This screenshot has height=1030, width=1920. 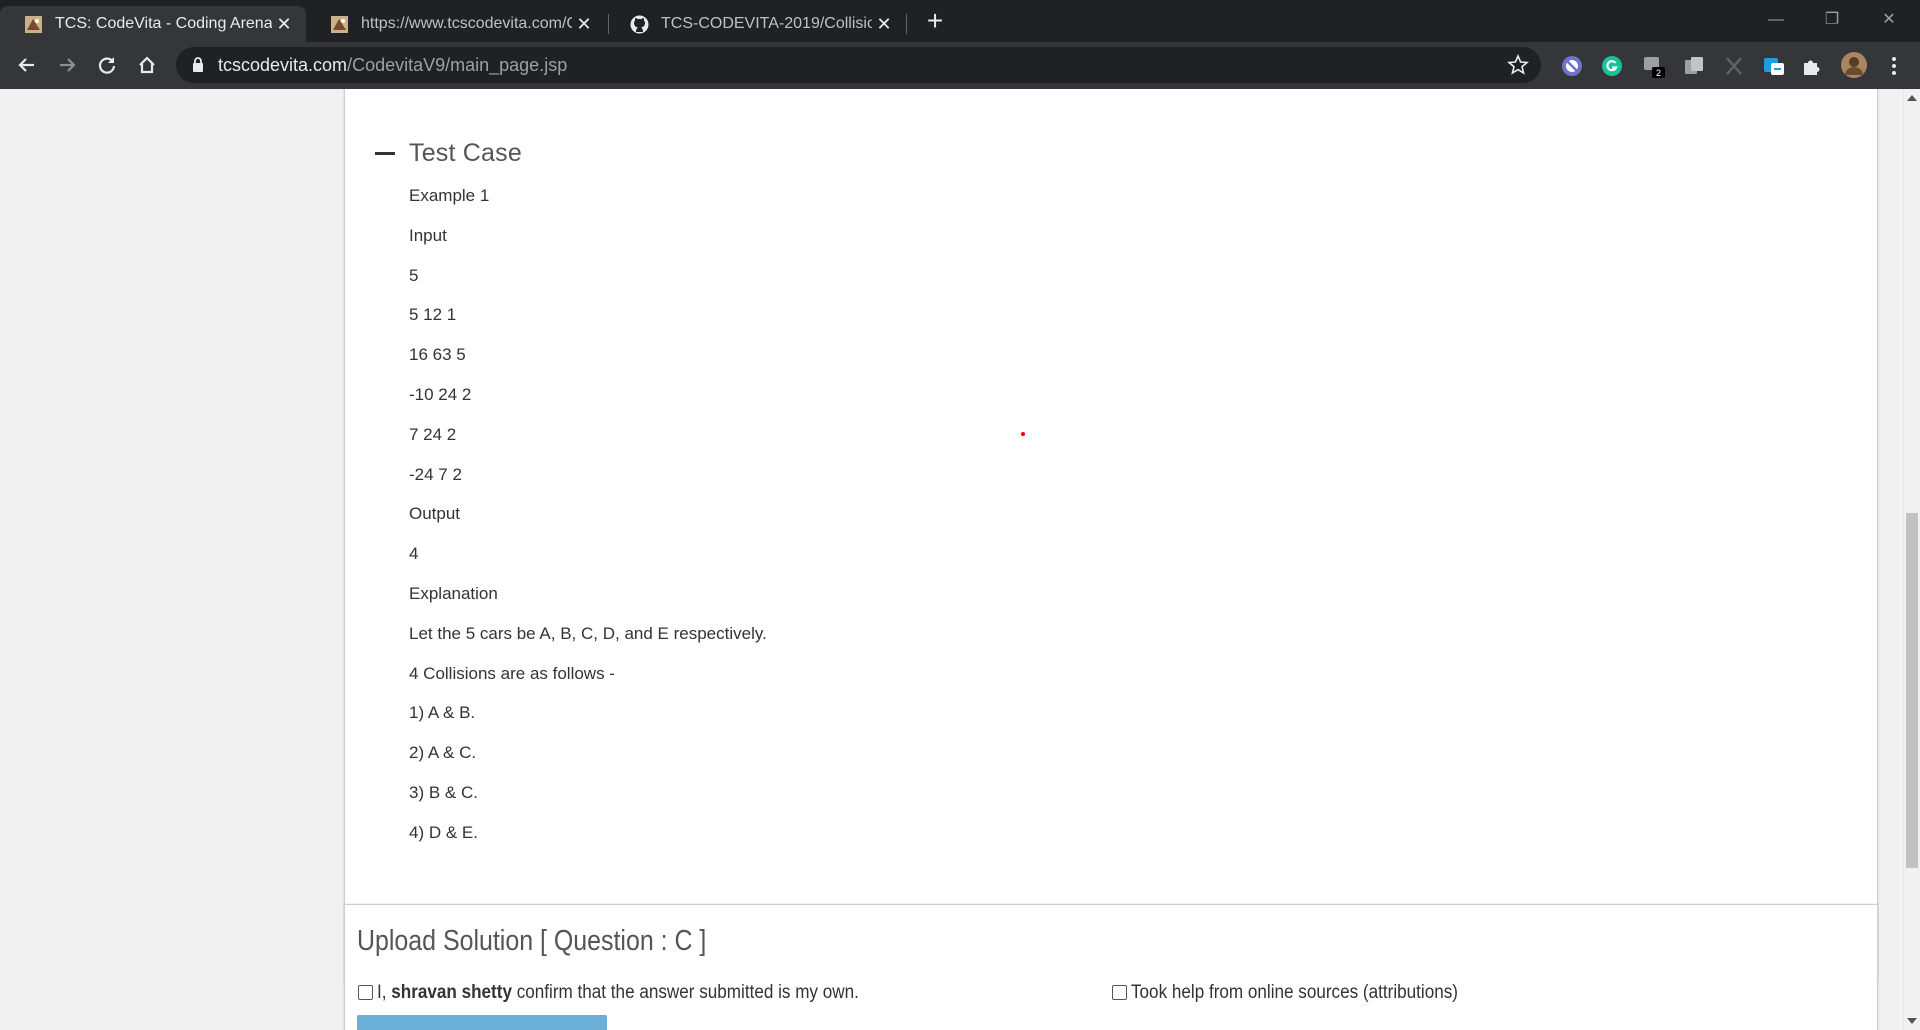 I want to click on reload-button, so click(x=107, y=65).